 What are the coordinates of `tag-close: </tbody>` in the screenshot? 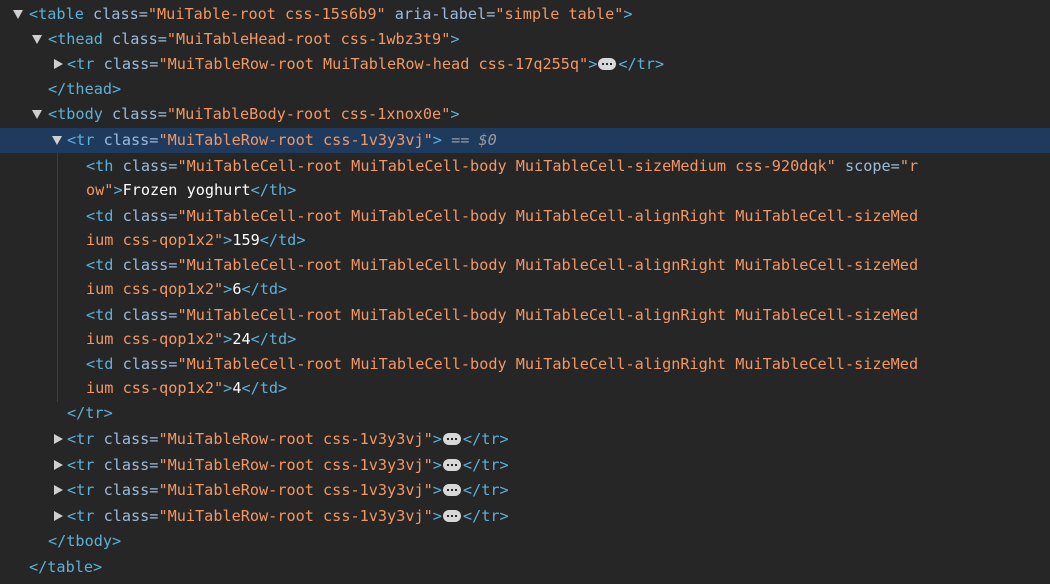 It's located at (85, 541).